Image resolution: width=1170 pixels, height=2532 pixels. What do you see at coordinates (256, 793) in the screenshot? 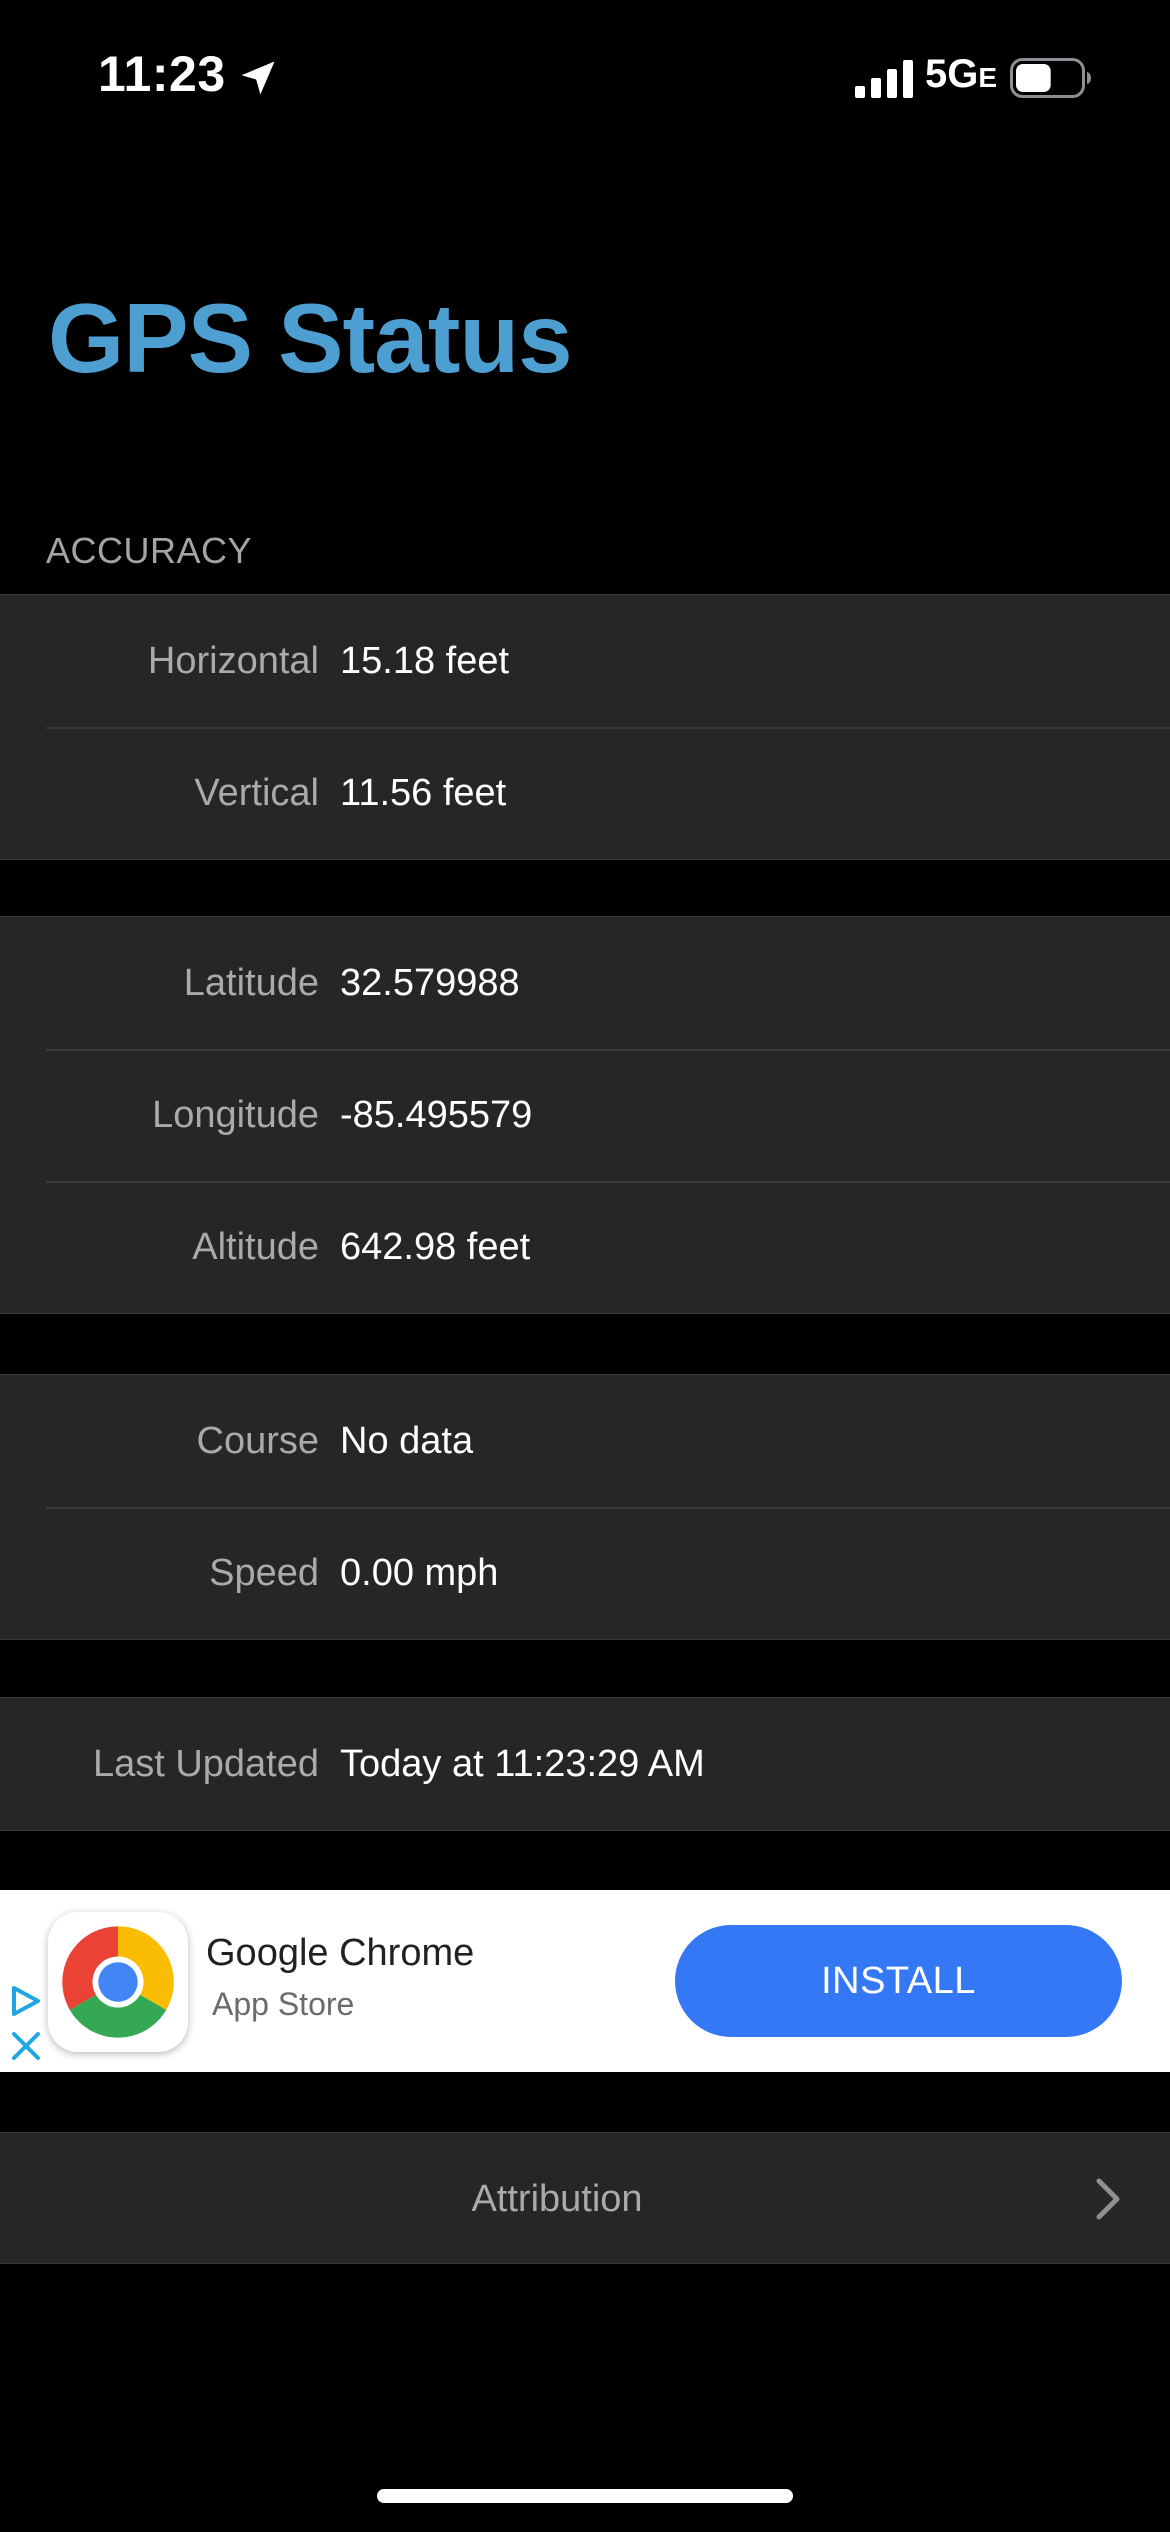
I see `row-label: Vertical` at bounding box center [256, 793].